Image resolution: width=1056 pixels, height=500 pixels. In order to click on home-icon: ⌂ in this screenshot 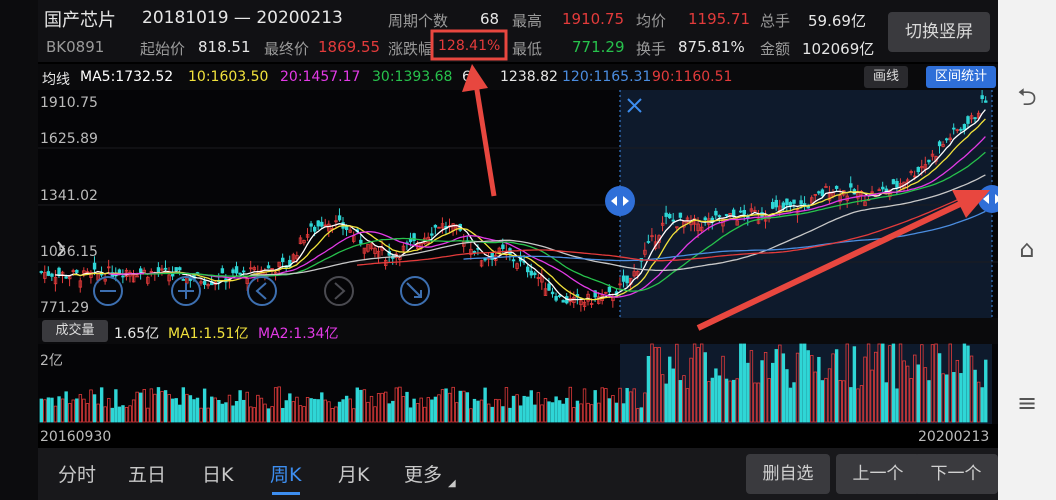, I will do `click(1027, 249)`.